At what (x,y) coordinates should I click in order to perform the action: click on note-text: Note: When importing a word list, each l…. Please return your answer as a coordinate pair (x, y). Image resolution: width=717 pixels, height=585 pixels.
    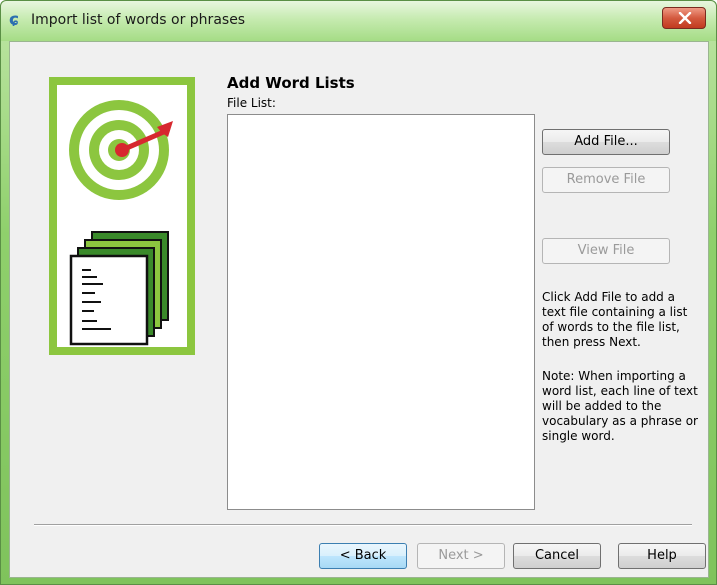
    Looking at the image, I should click on (620, 406).